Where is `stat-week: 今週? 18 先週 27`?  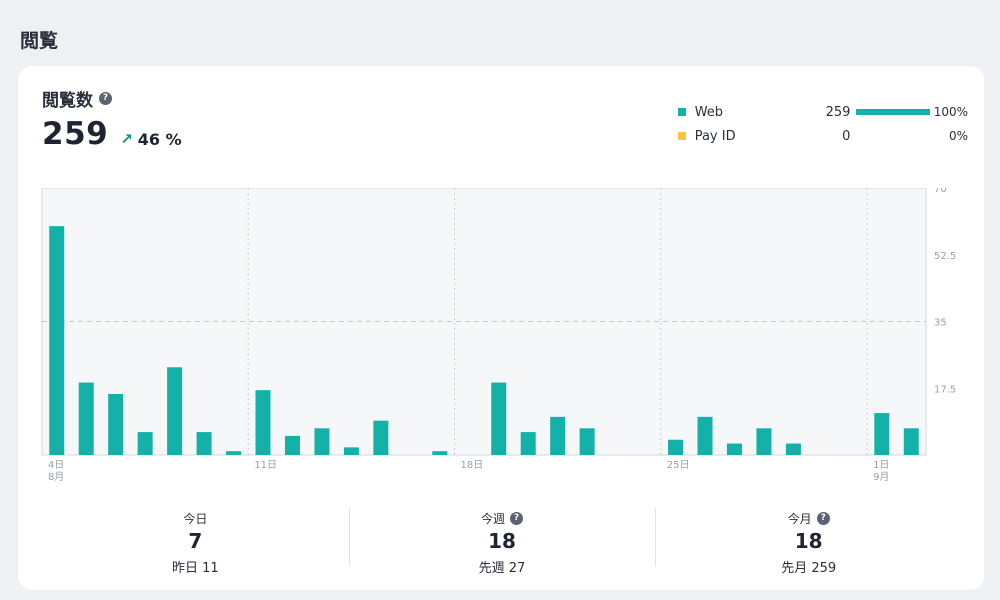
stat-week: 今週? 18 先週 27 is located at coordinates (502, 539).